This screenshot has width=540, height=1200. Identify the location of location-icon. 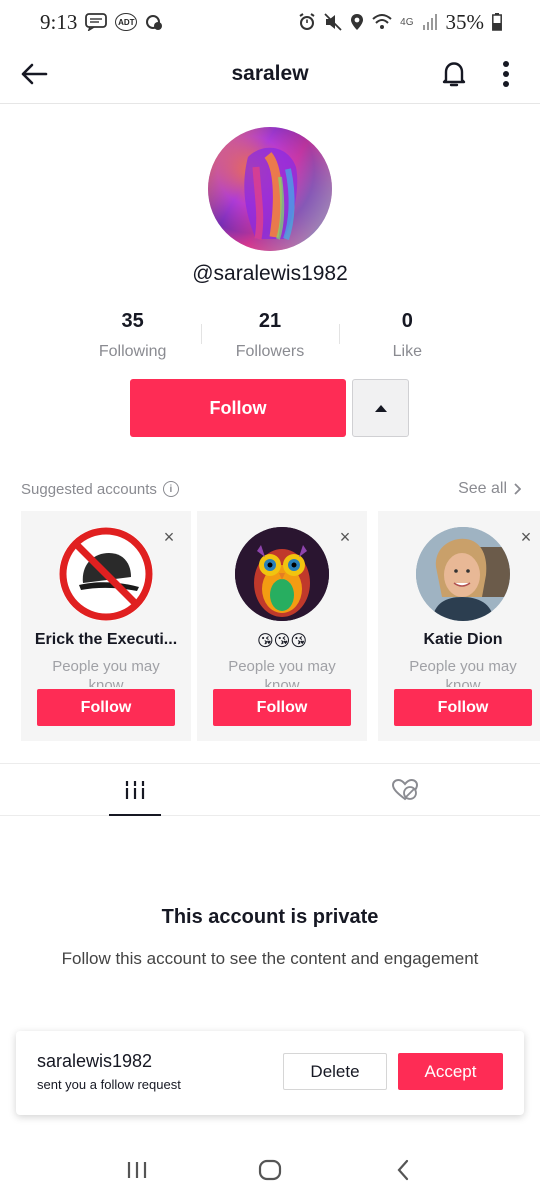
(357, 22).